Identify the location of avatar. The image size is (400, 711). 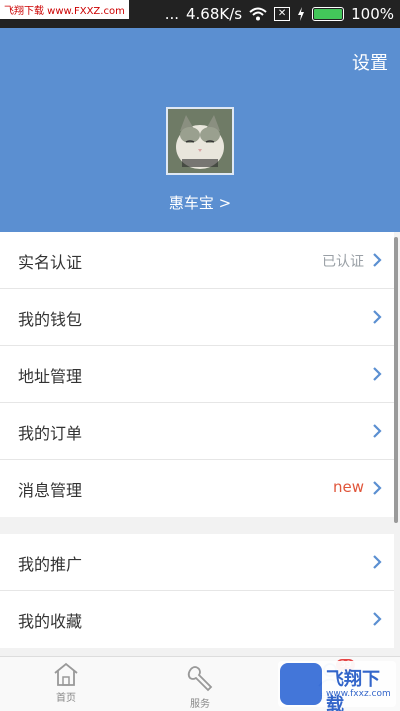
(200, 141).